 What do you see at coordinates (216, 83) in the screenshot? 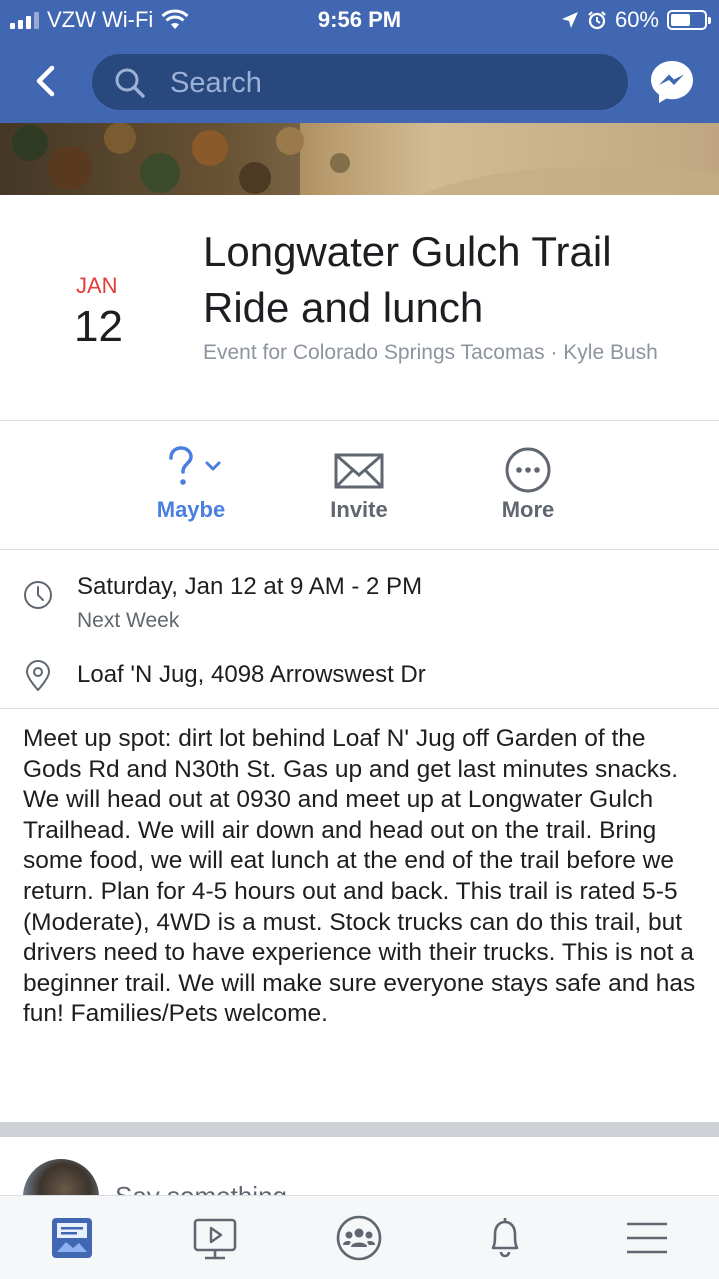
I see `search-placeholder: Search` at bounding box center [216, 83].